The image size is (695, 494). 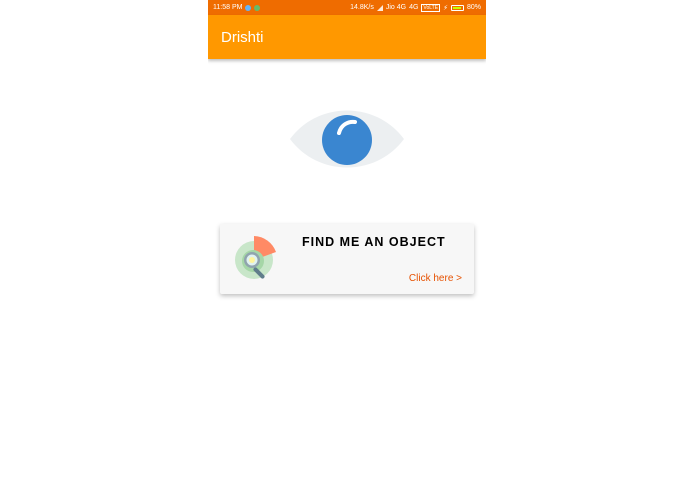 I want to click on volte-icon: VoLTE, so click(x=431, y=7).